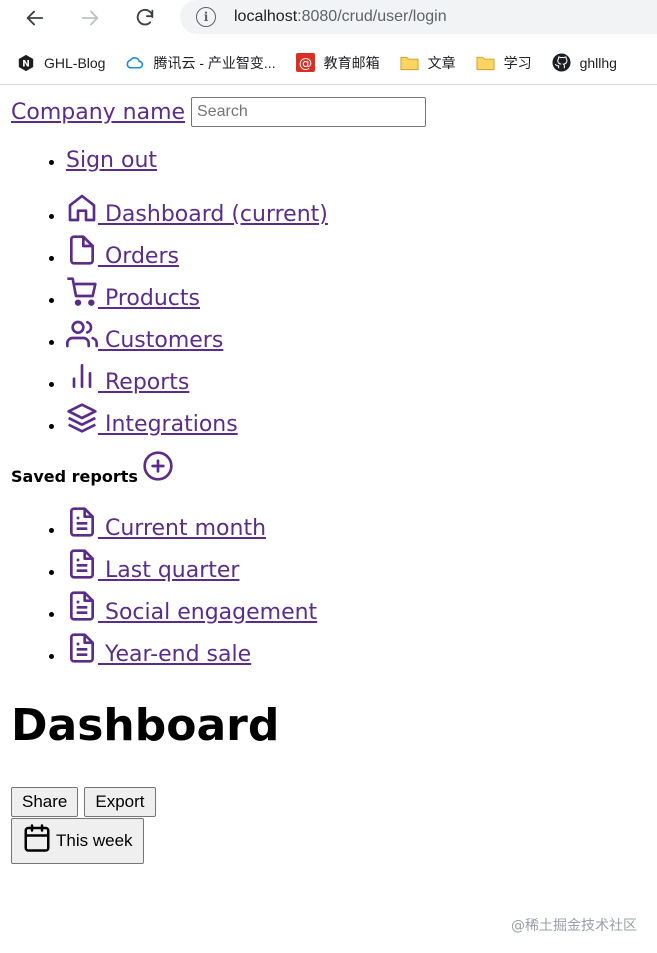 This screenshot has height=953, width=657. Describe the element at coordinates (356, 255) in the screenshot. I see `sidebar-item-orders: Orders` at that location.